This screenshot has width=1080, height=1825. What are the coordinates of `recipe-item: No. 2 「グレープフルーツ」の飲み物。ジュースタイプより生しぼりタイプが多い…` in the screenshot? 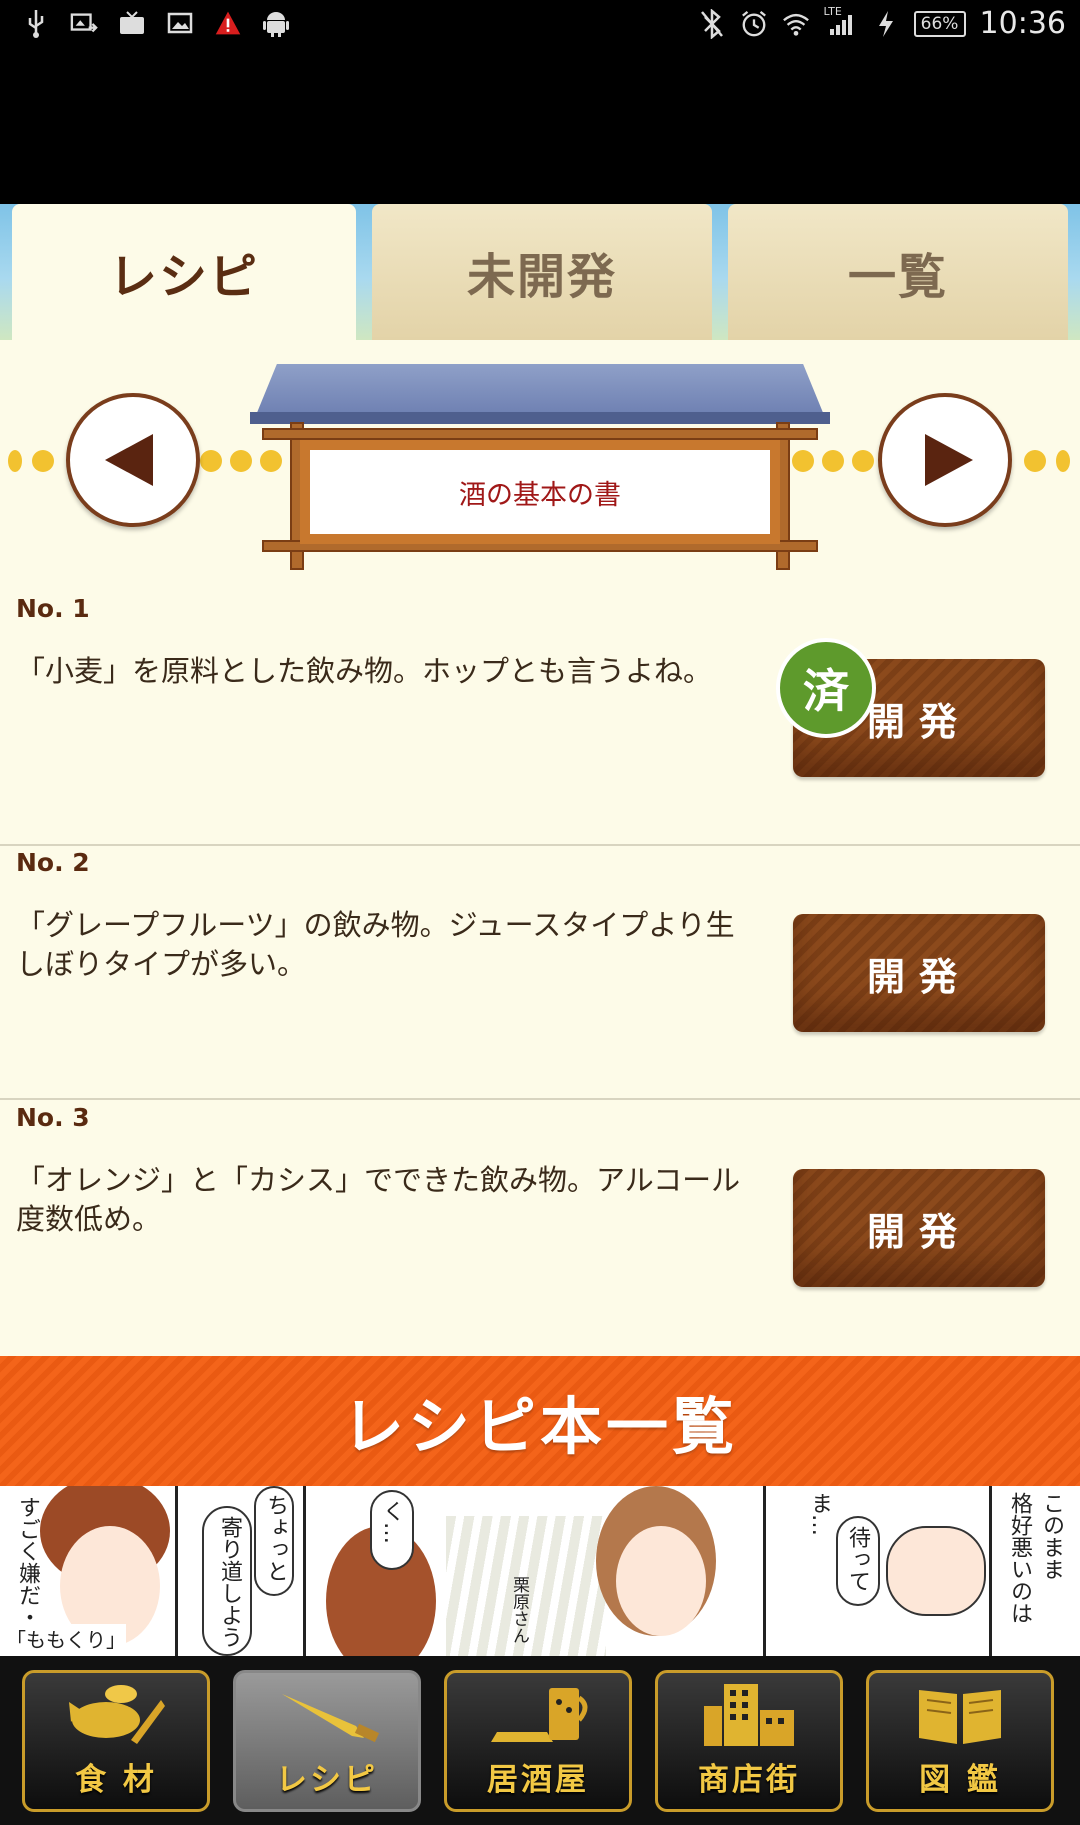 It's located at (540, 967).